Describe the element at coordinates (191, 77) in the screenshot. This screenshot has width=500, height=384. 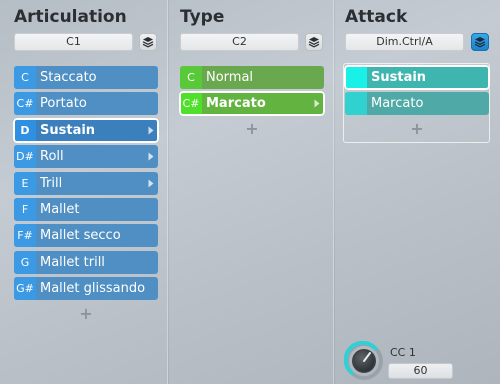
I see `type-item-key: C` at that location.